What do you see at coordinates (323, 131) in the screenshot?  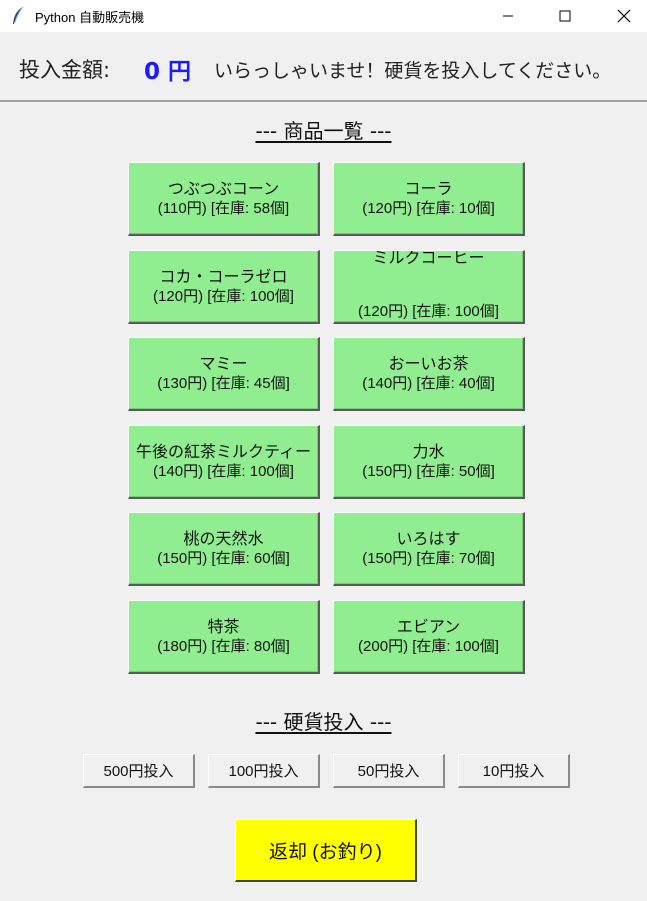 I see `products-section-title: --- 商品一覧 ---` at bounding box center [323, 131].